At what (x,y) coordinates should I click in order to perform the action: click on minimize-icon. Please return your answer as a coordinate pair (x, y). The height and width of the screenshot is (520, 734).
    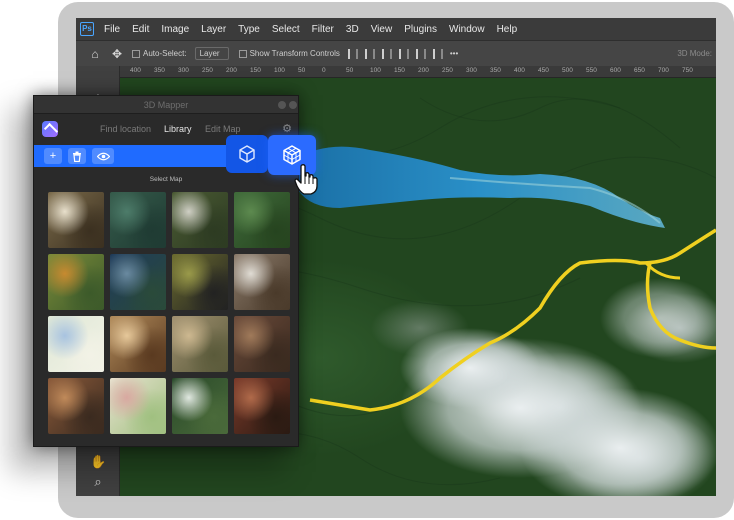
    Looking at the image, I should click on (282, 105).